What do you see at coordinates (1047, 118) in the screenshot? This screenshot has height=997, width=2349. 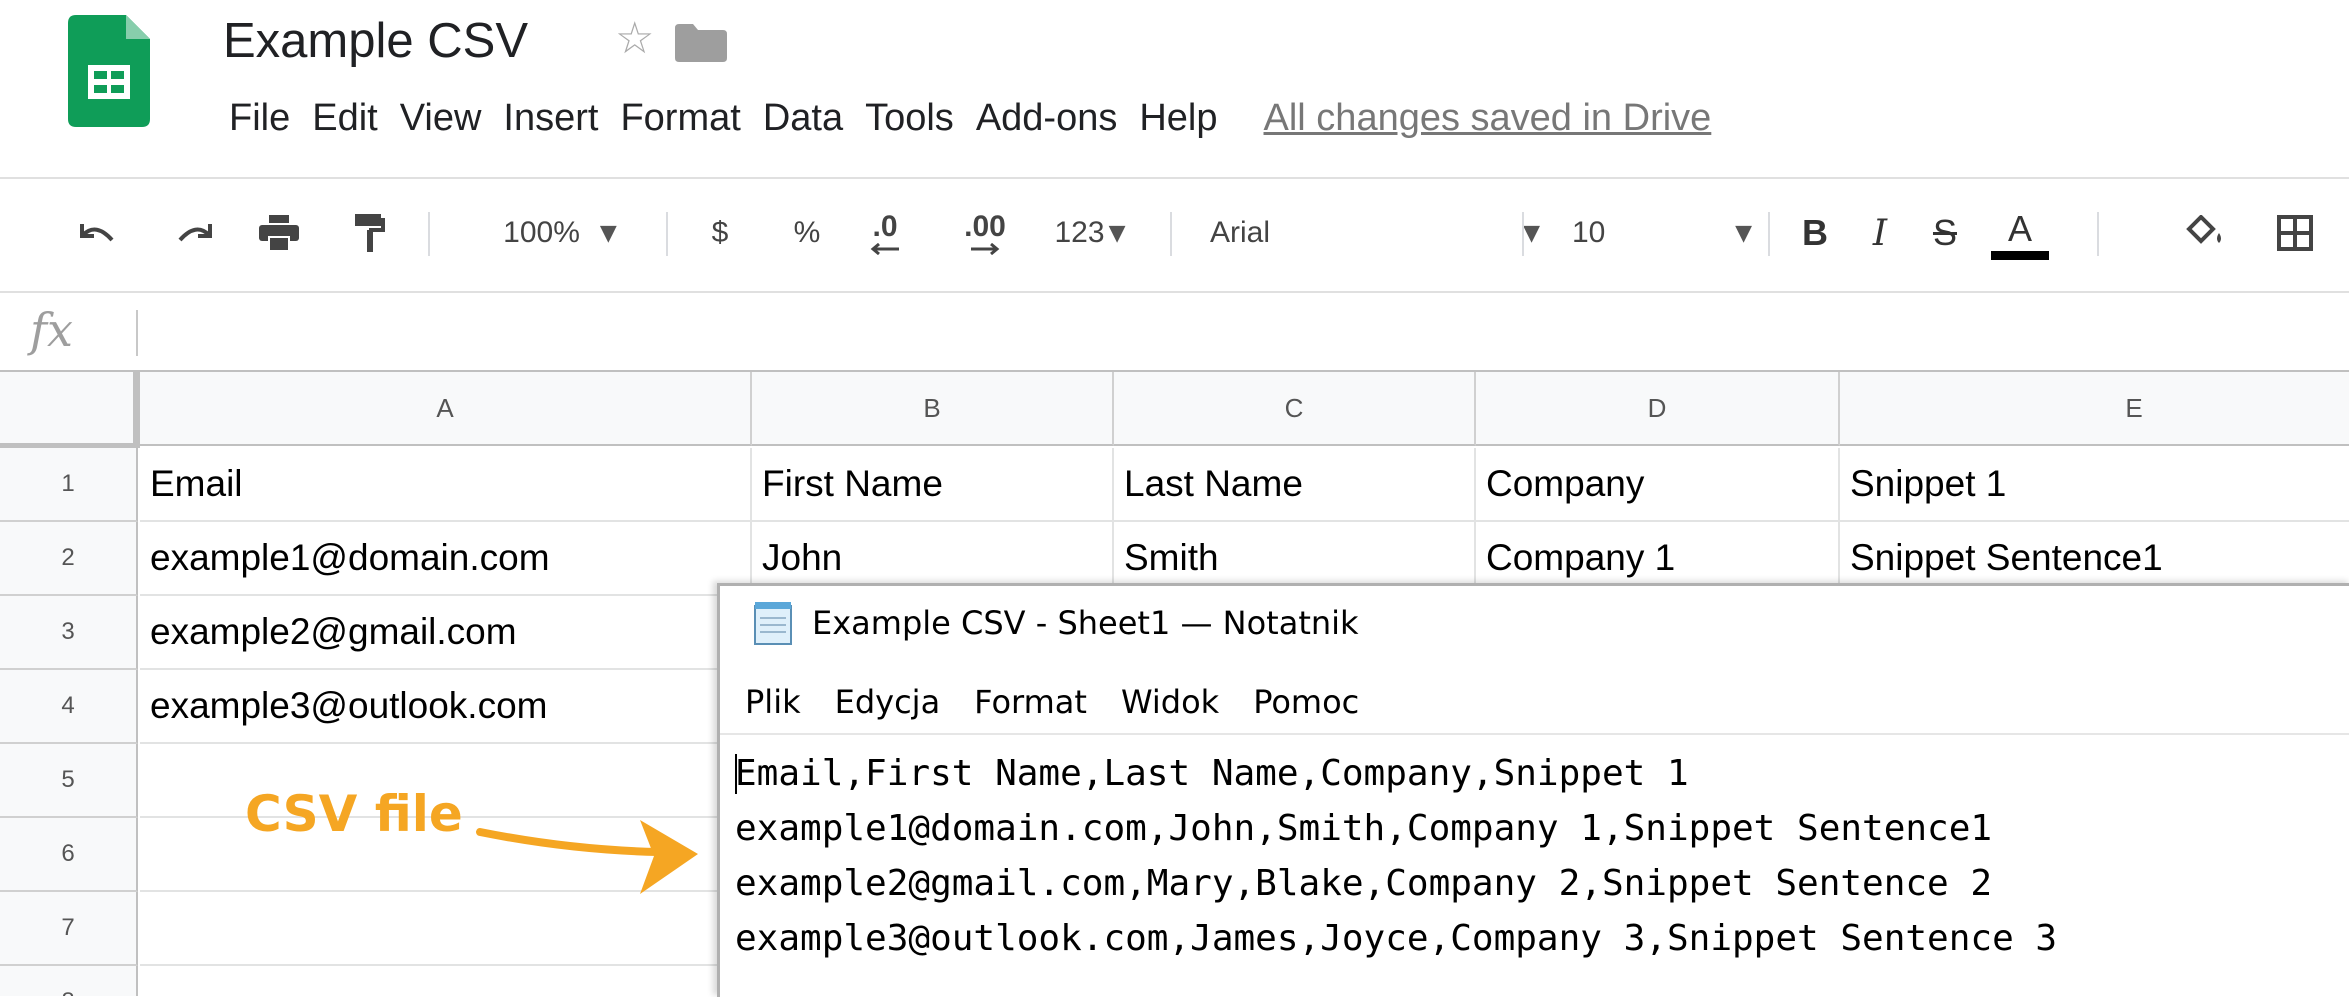 I see `menu-addons: Add-ons` at bounding box center [1047, 118].